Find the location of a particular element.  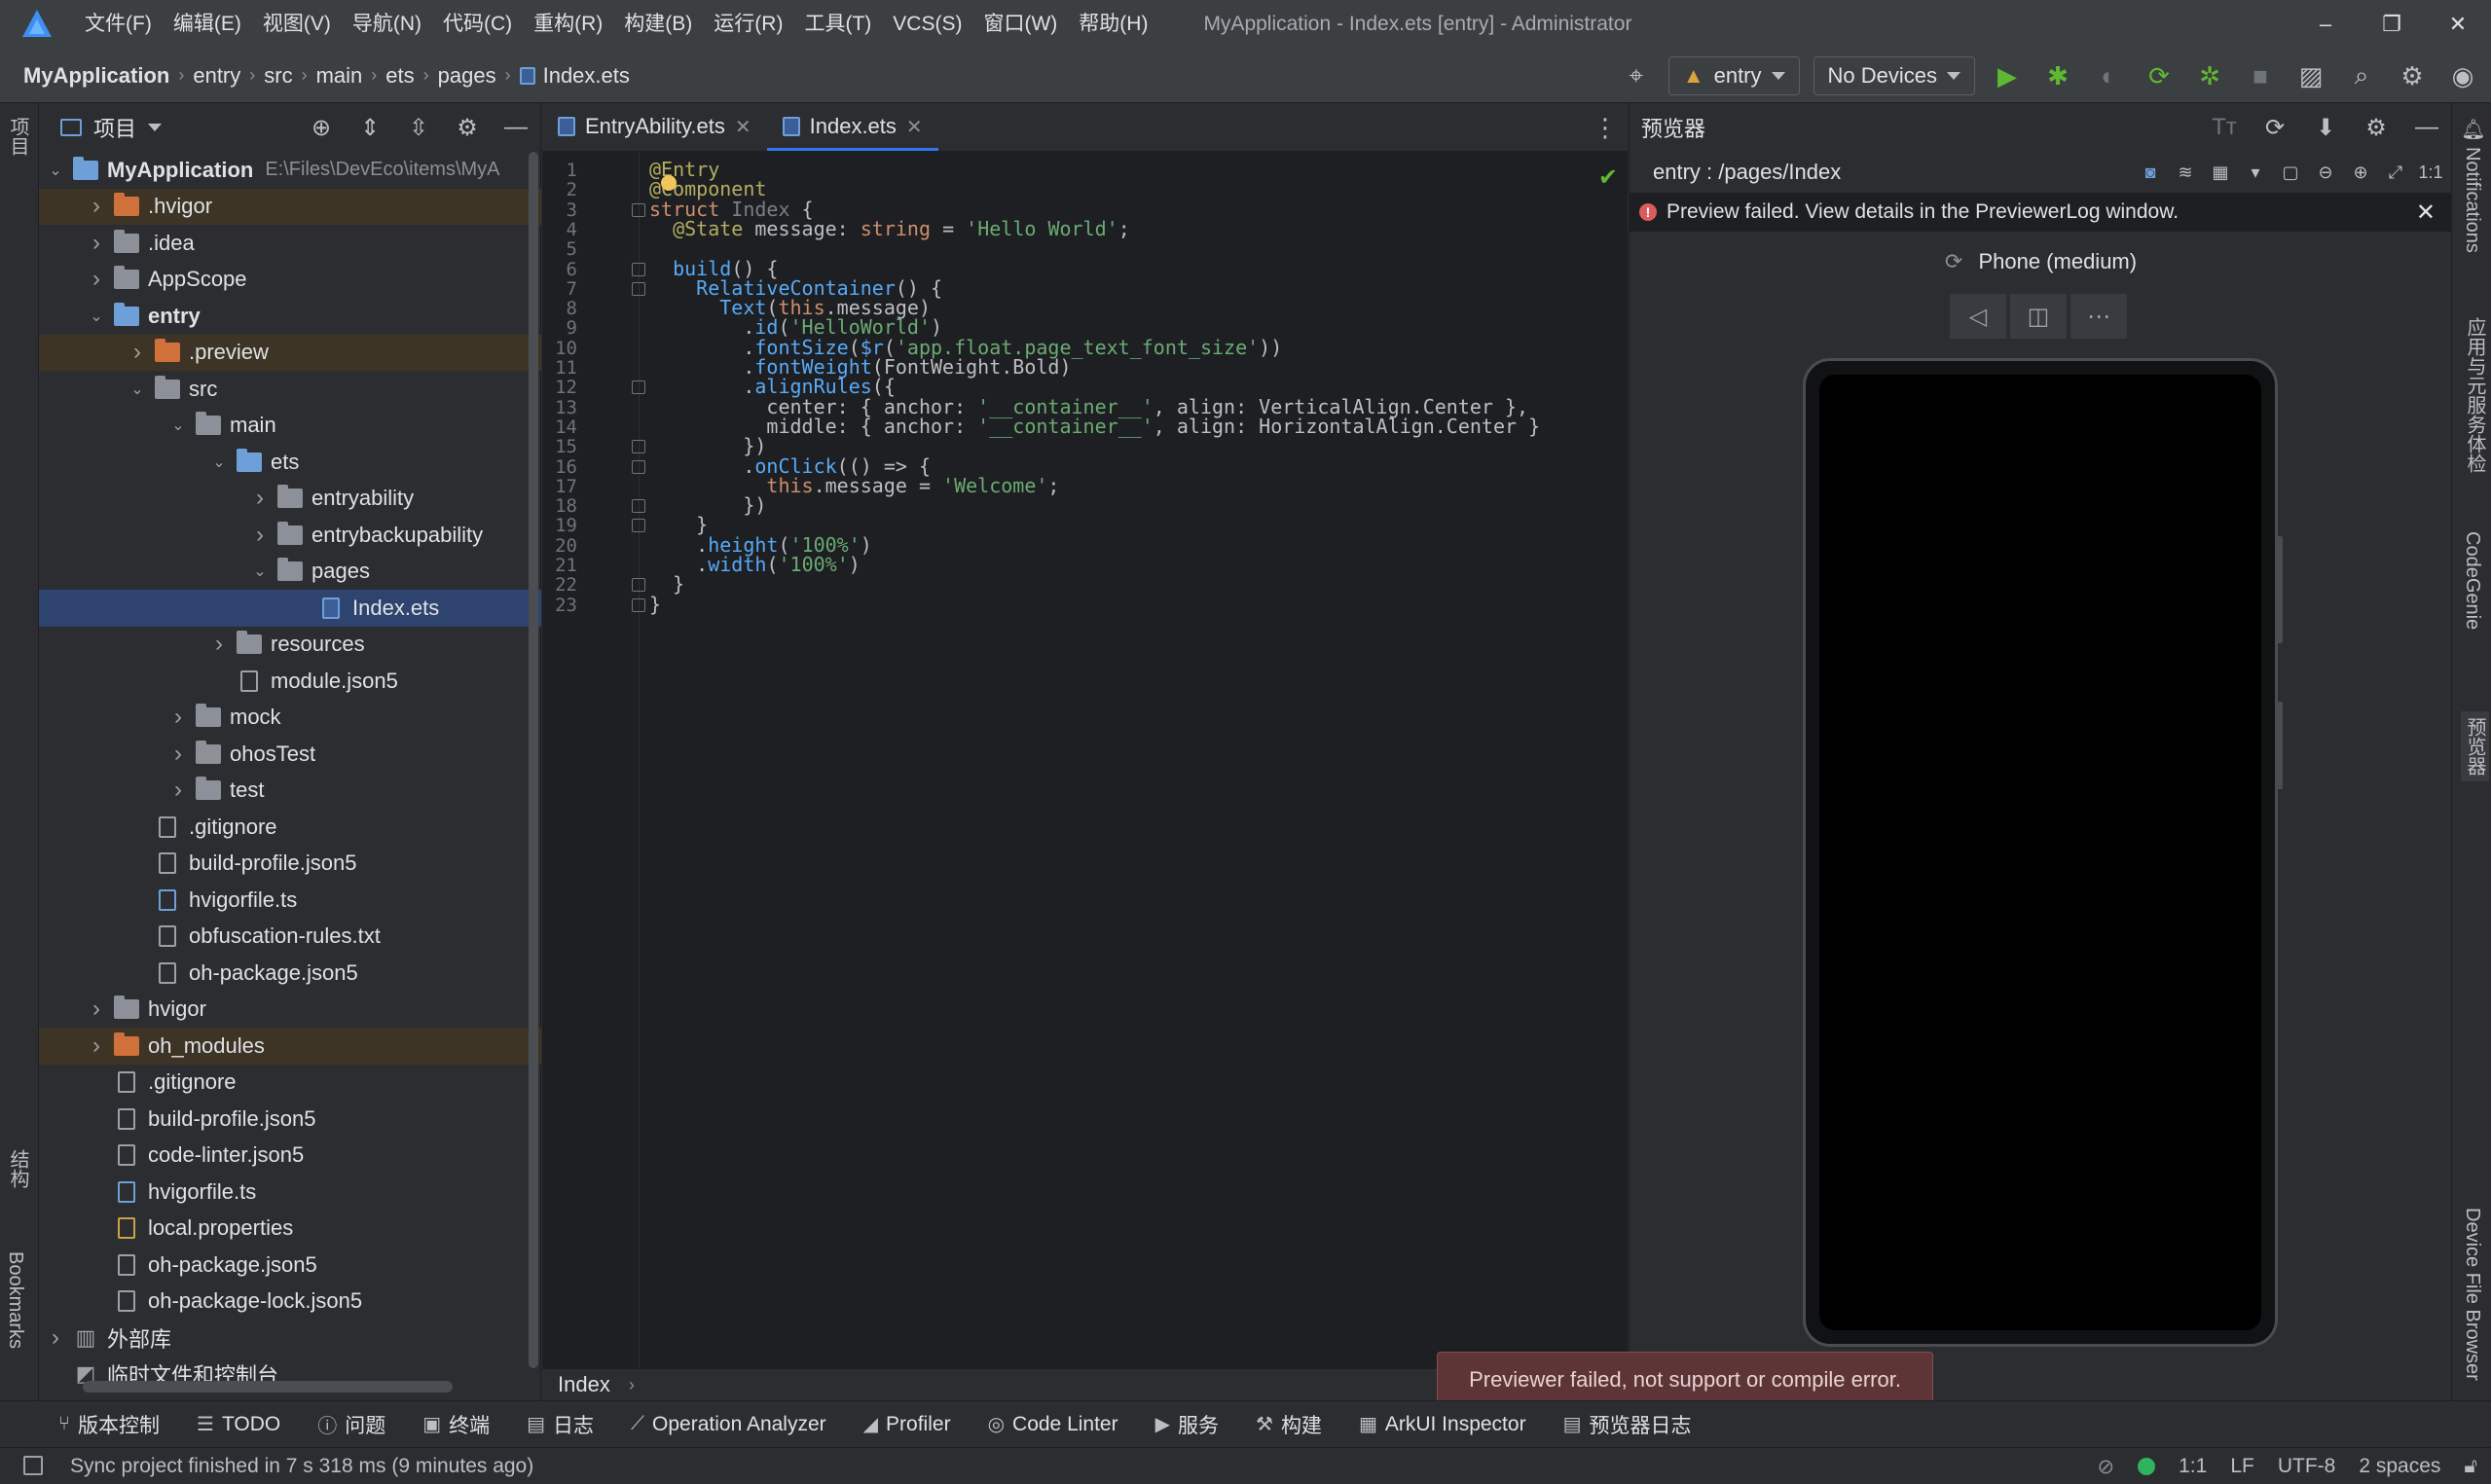

codegenie-tool-tab: CodeGenie is located at coordinates (2472, 581).